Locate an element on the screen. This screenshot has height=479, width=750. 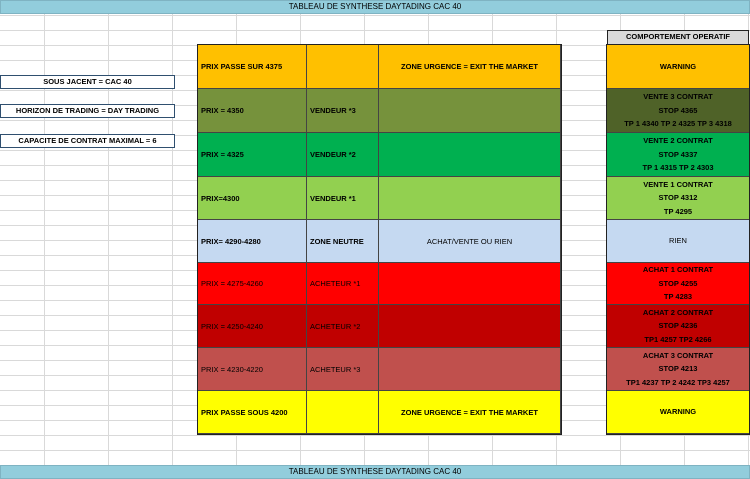
comportement-line: VENTE 1 CONTRAT is located at coordinates (678, 184).